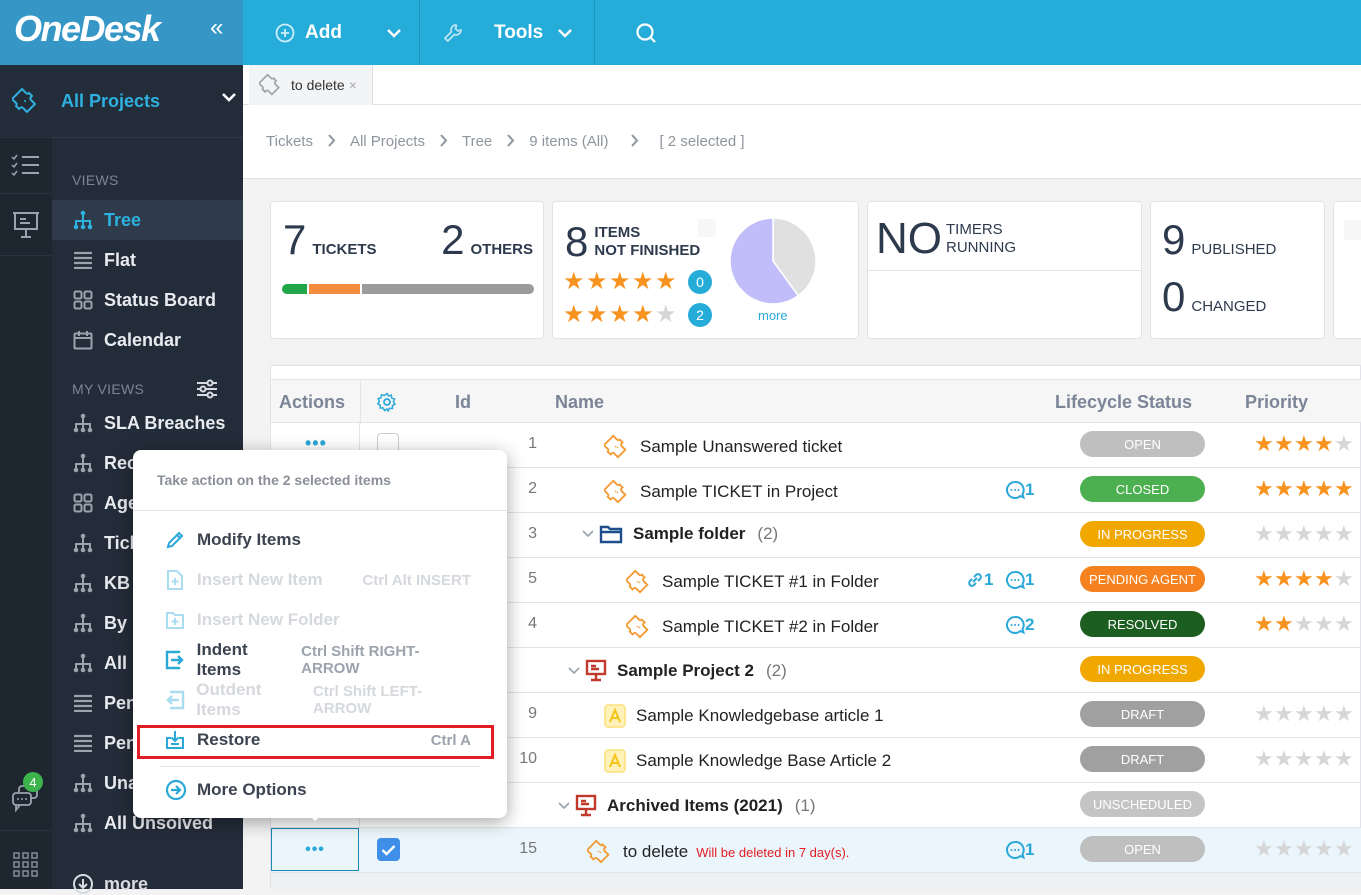 The width and height of the screenshot is (1361, 895). I want to click on publish-card: 9 PUBLISHED 0 CHANGED, so click(1237, 270).